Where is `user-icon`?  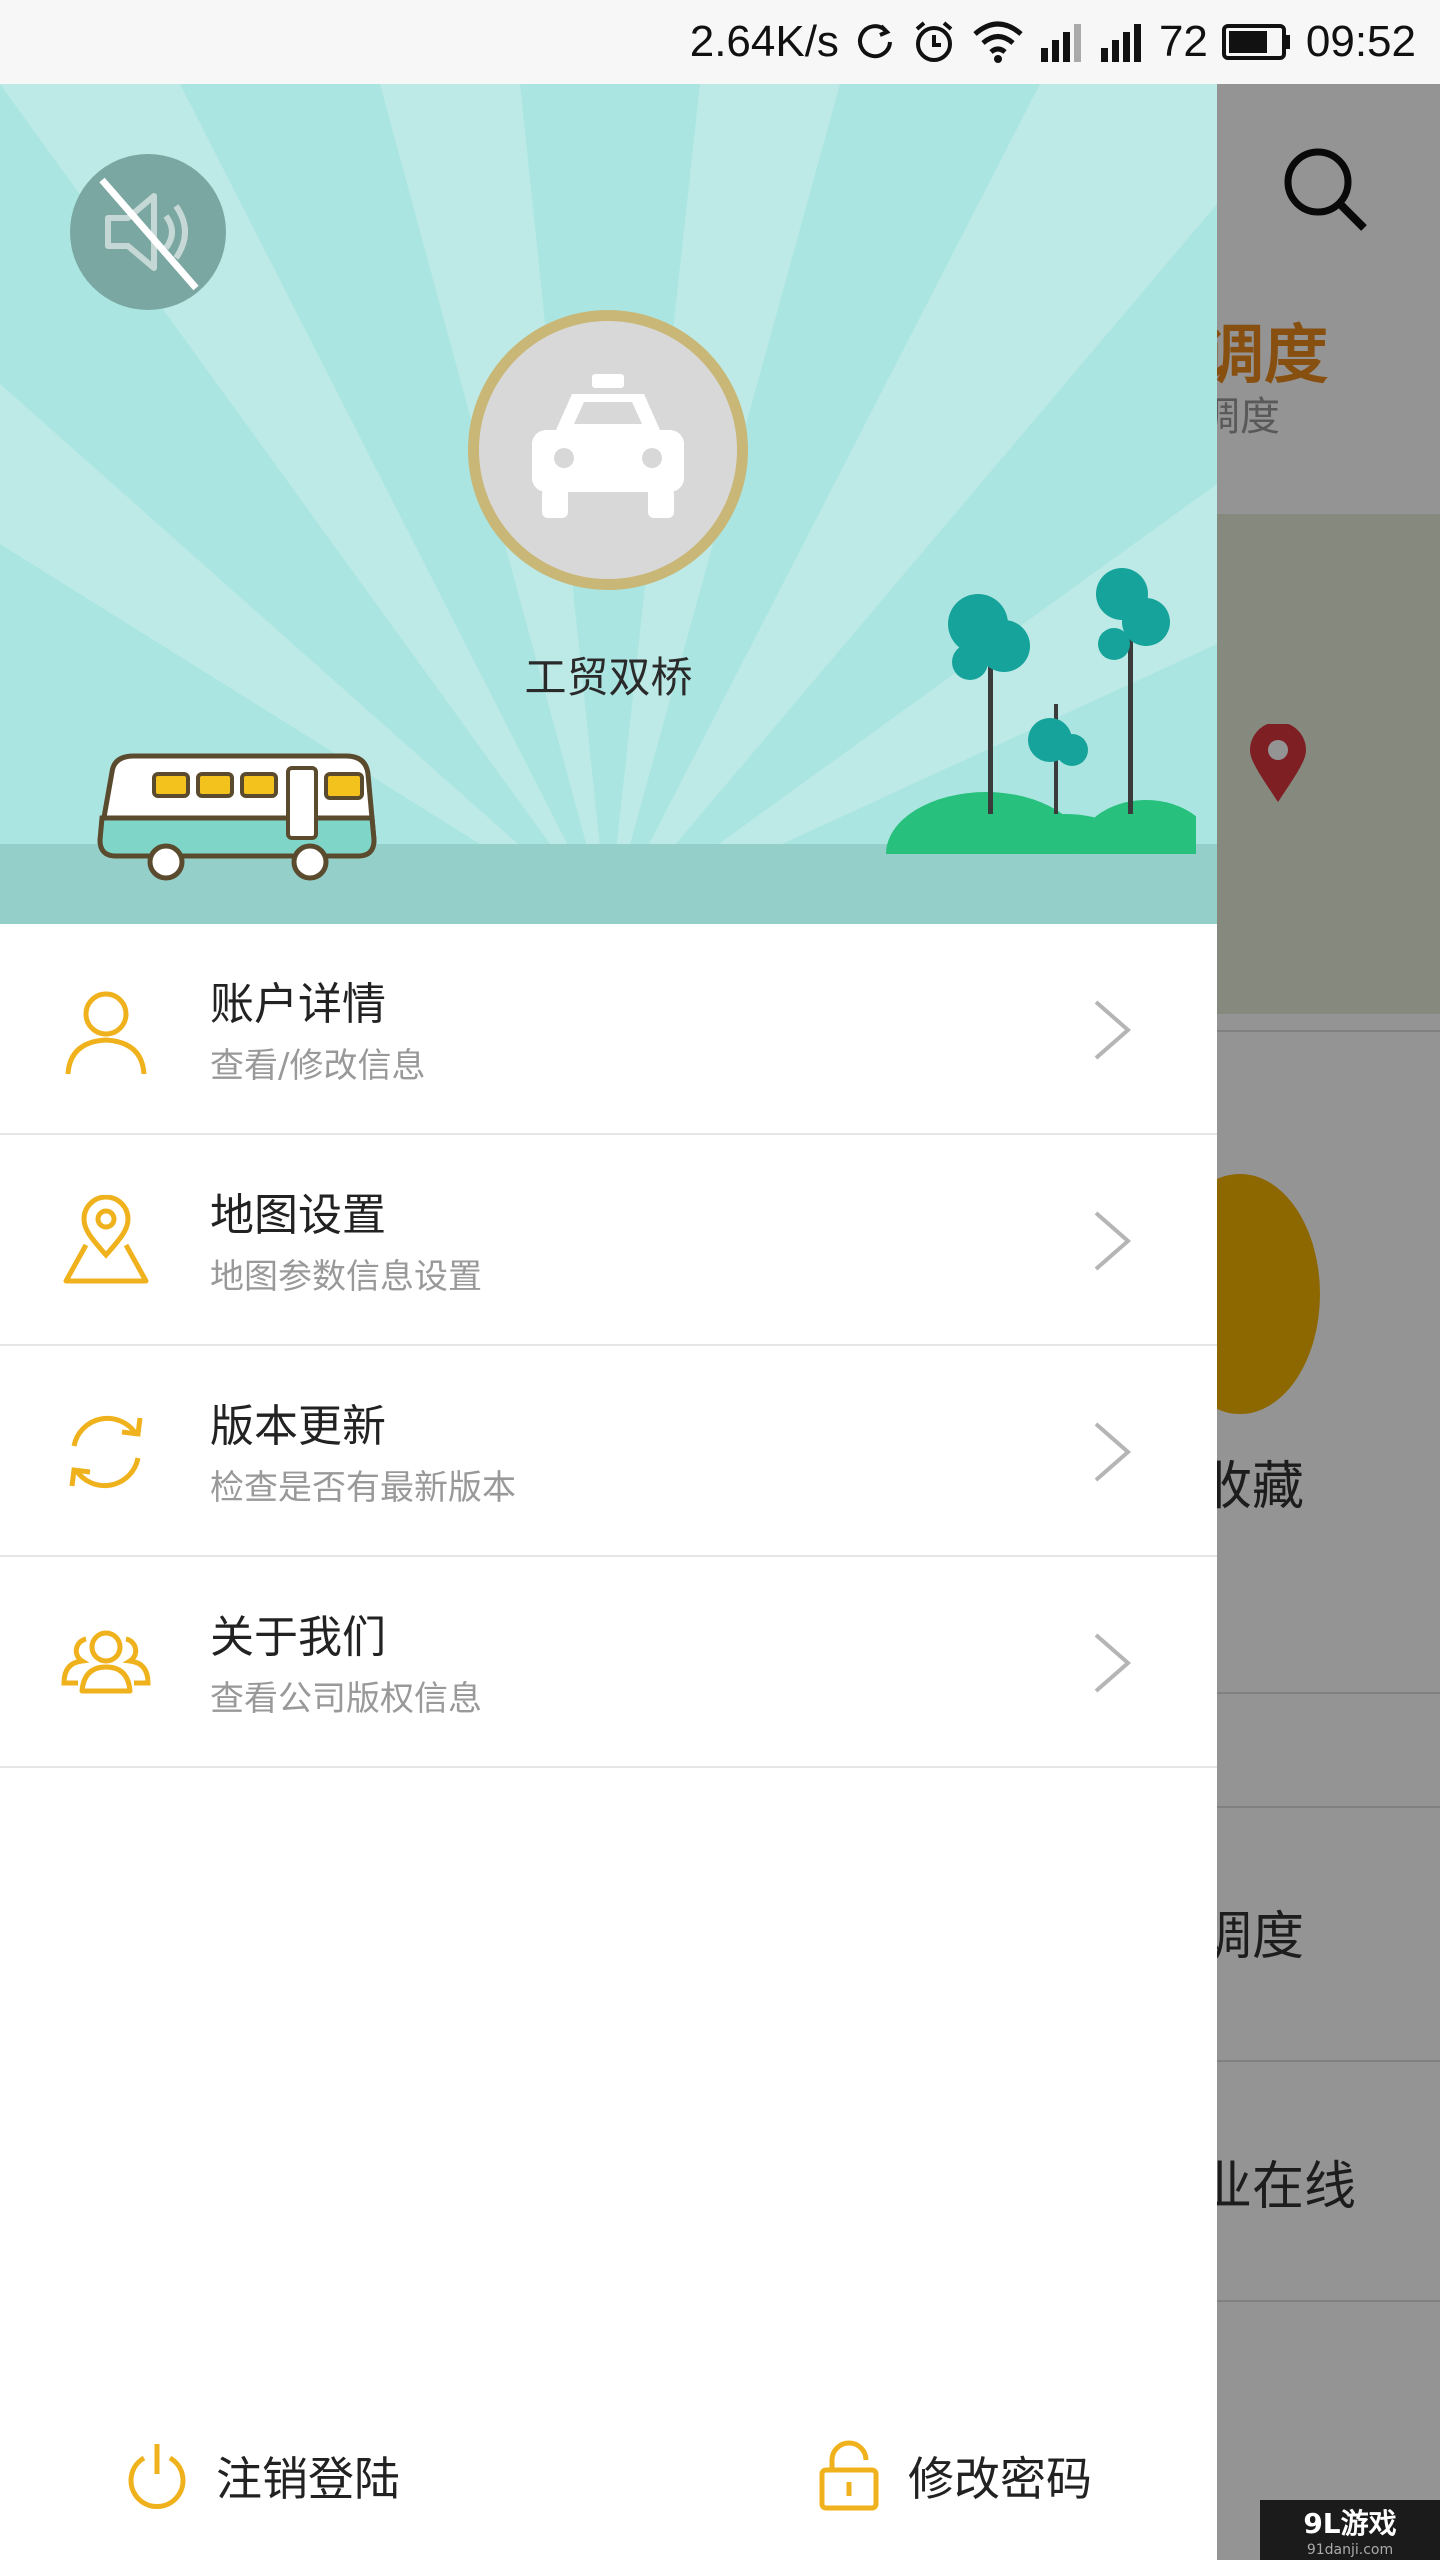 user-icon is located at coordinates (106, 1033).